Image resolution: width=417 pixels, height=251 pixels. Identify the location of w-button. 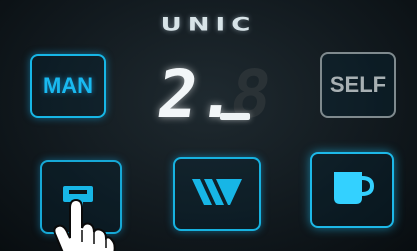
(217, 194).